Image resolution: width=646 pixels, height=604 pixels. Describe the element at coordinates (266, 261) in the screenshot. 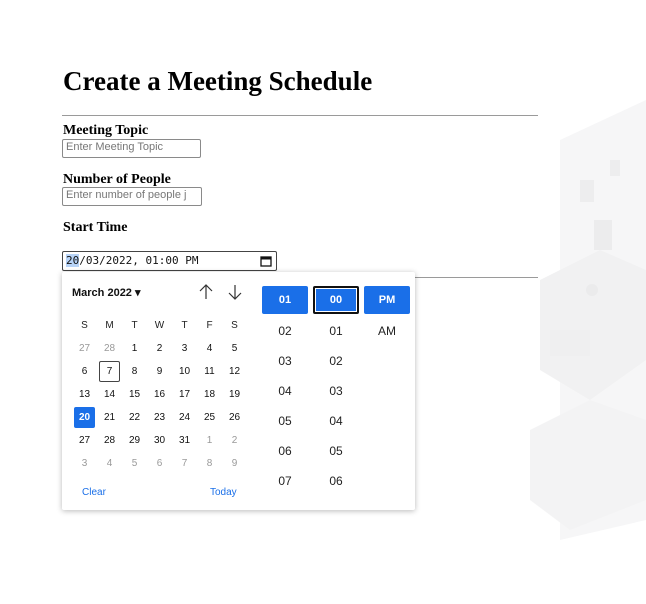

I see `calendar-icon` at that location.